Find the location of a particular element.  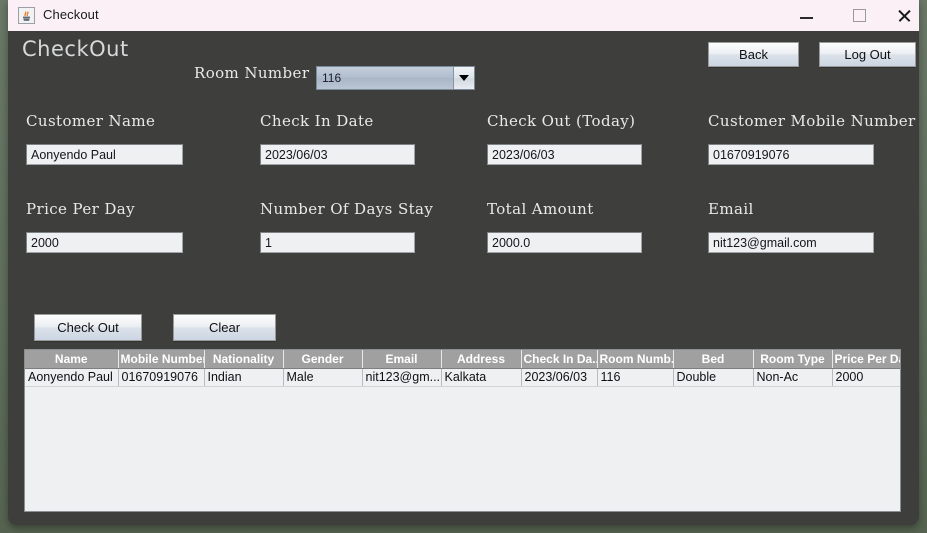

close-button is located at coordinates (900, 15).